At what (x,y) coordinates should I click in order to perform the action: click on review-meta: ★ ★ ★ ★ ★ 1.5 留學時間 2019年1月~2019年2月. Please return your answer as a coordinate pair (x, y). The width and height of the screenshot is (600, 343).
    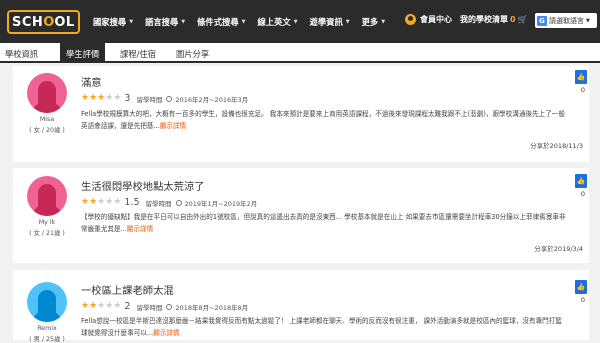
    Looking at the image, I should click on (169, 202).